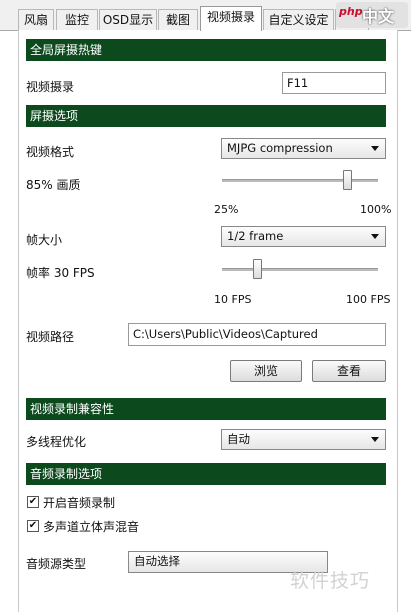 This screenshot has height=612, width=411. I want to click on frame-size-label: 帧大小, so click(44, 240).